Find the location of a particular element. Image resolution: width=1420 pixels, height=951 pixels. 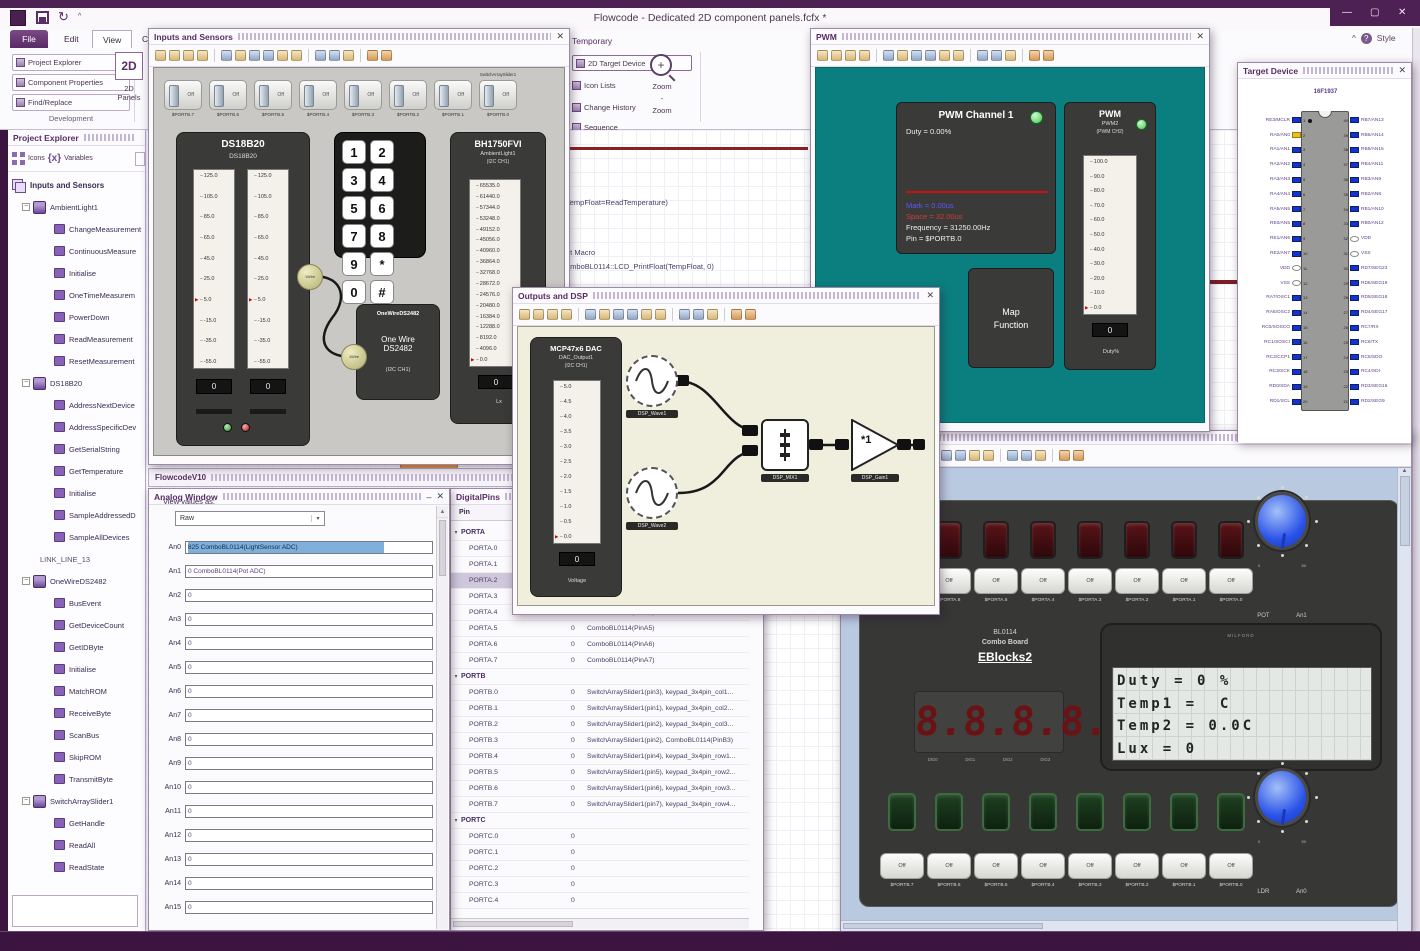

tab-view: View is located at coordinates (112, 39).